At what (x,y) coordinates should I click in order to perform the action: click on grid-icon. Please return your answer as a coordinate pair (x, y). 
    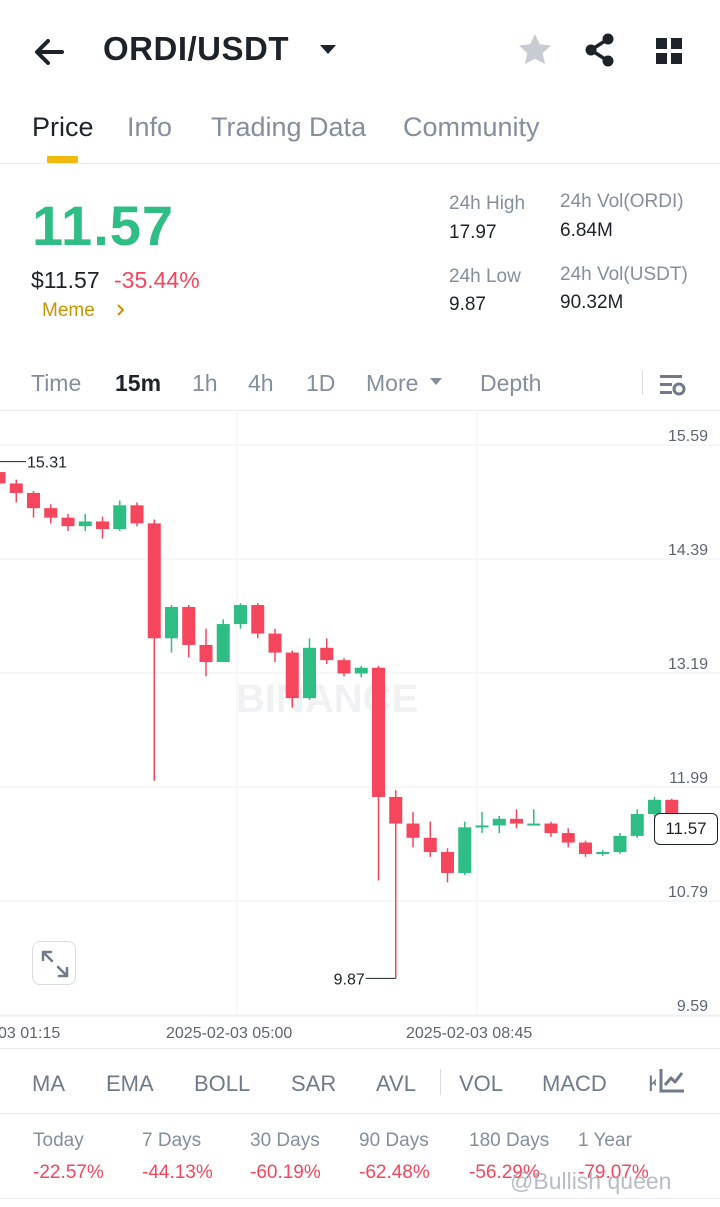
    Looking at the image, I should click on (670, 50).